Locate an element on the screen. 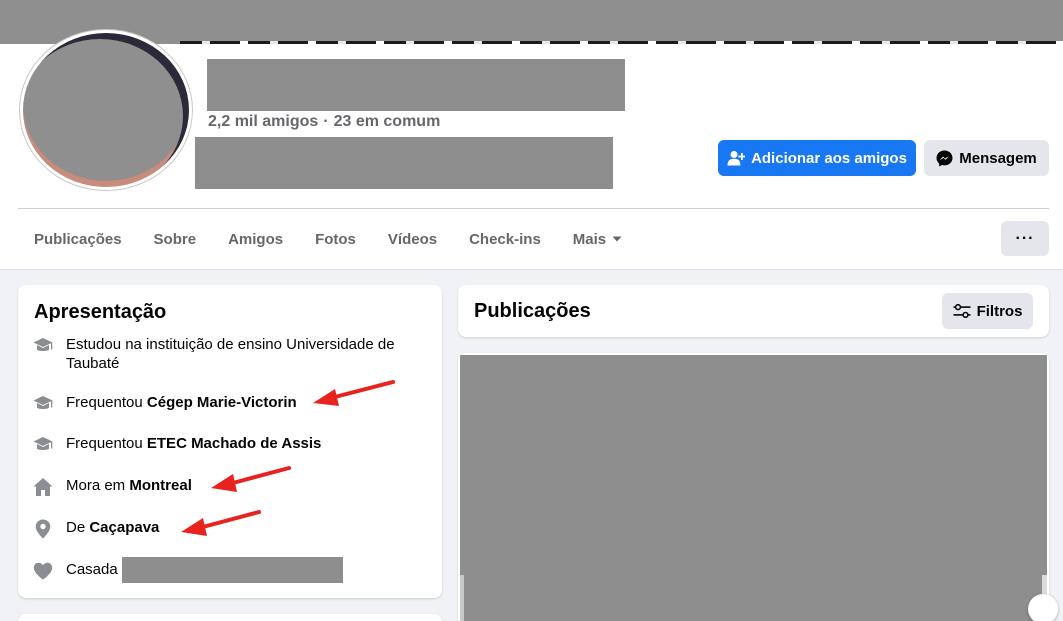  more-options-button: ··· is located at coordinates (1025, 238).